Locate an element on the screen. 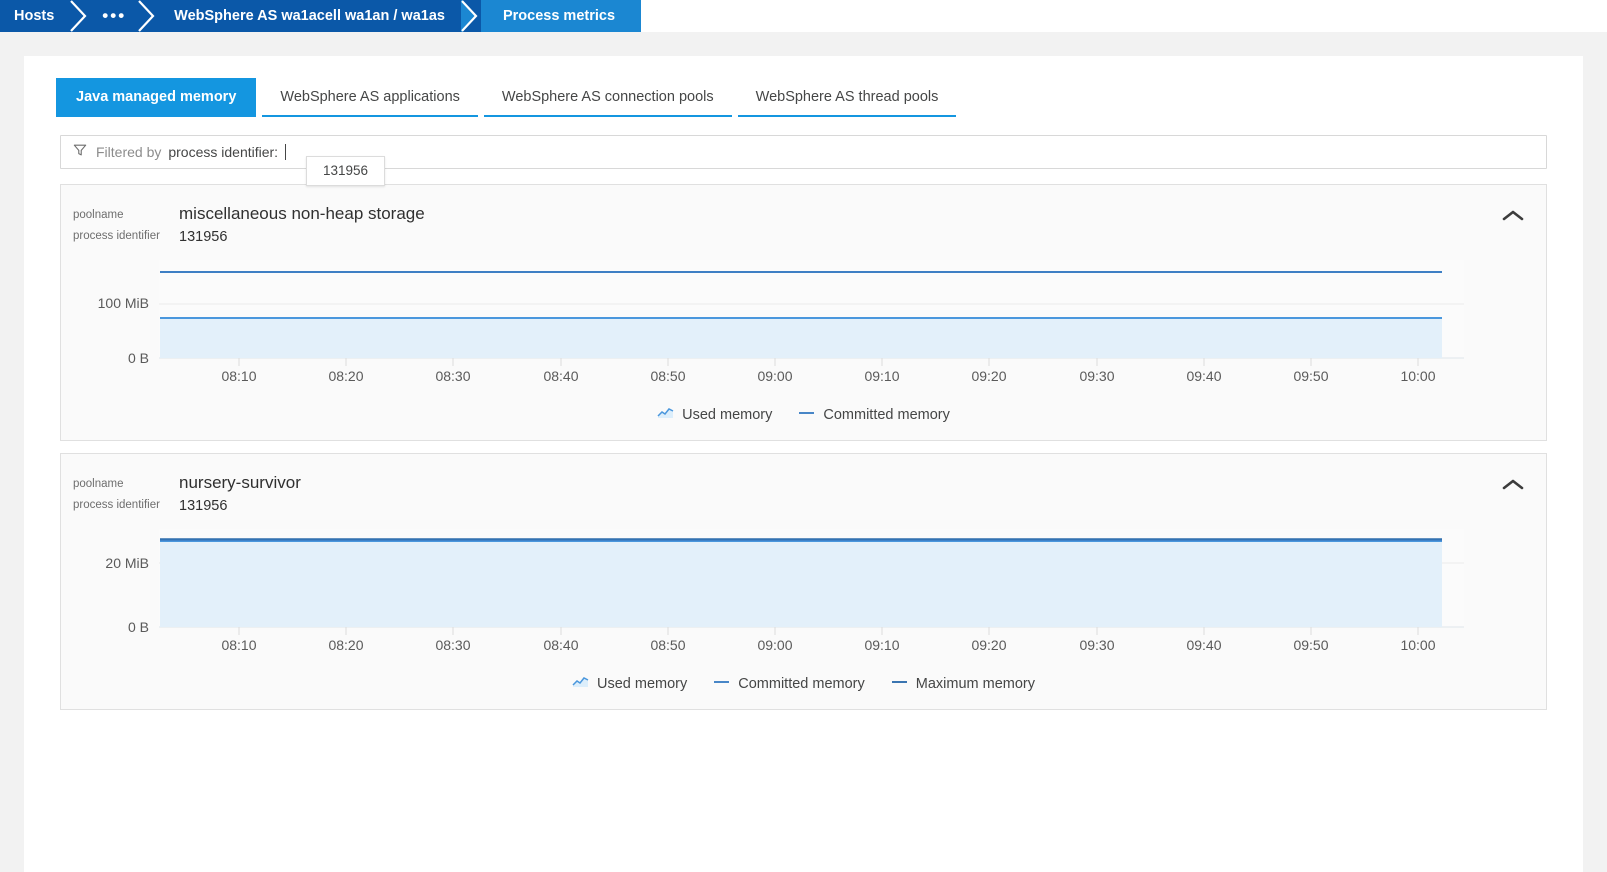 Image resolution: width=1607 pixels, height=872 pixels. card-meta-values: nursery-survivor 131956 is located at coordinates (240, 494).